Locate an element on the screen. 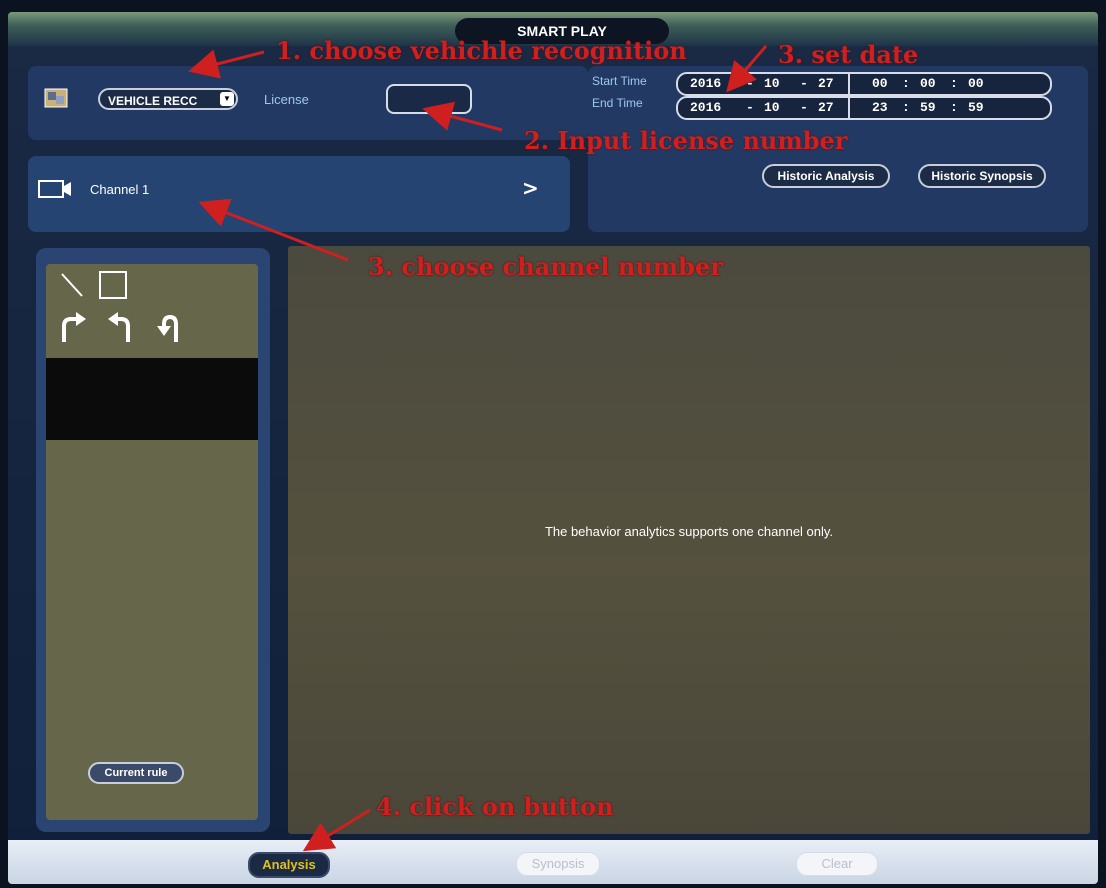 The height and width of the screenshot is (888, 1106). end-year: 2016 is located at coordinates (705, 108).